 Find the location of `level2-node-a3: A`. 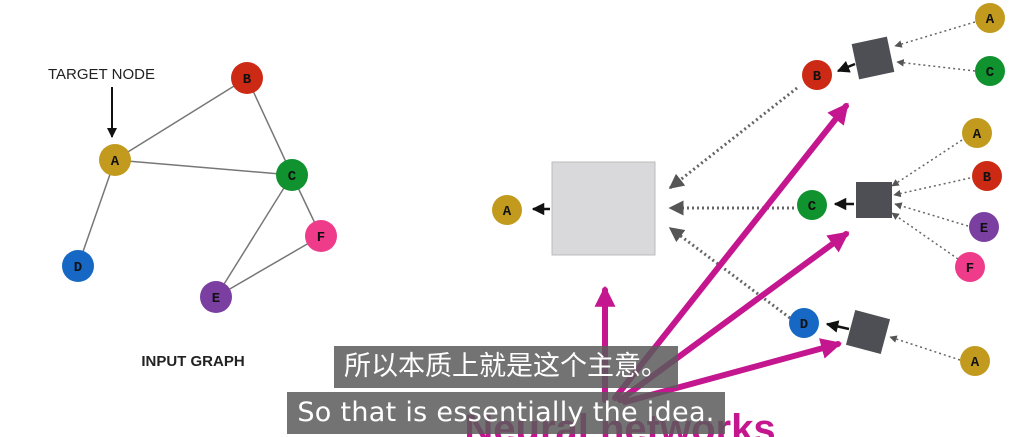

level2-node-a3: A is located at coordinates (975, 361).